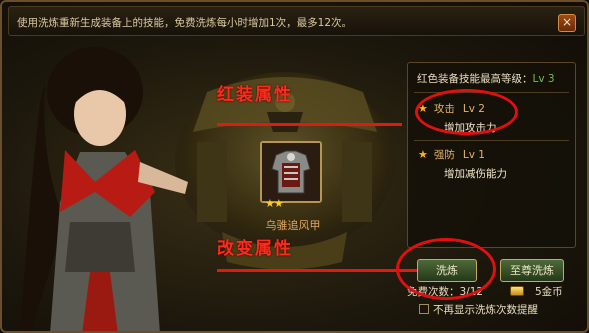 This screenshot has height=333, width=589. Describe the element at coordinates (293, 225) in the screenshot. I see `item-name: 乌骓追风甲` at that location.